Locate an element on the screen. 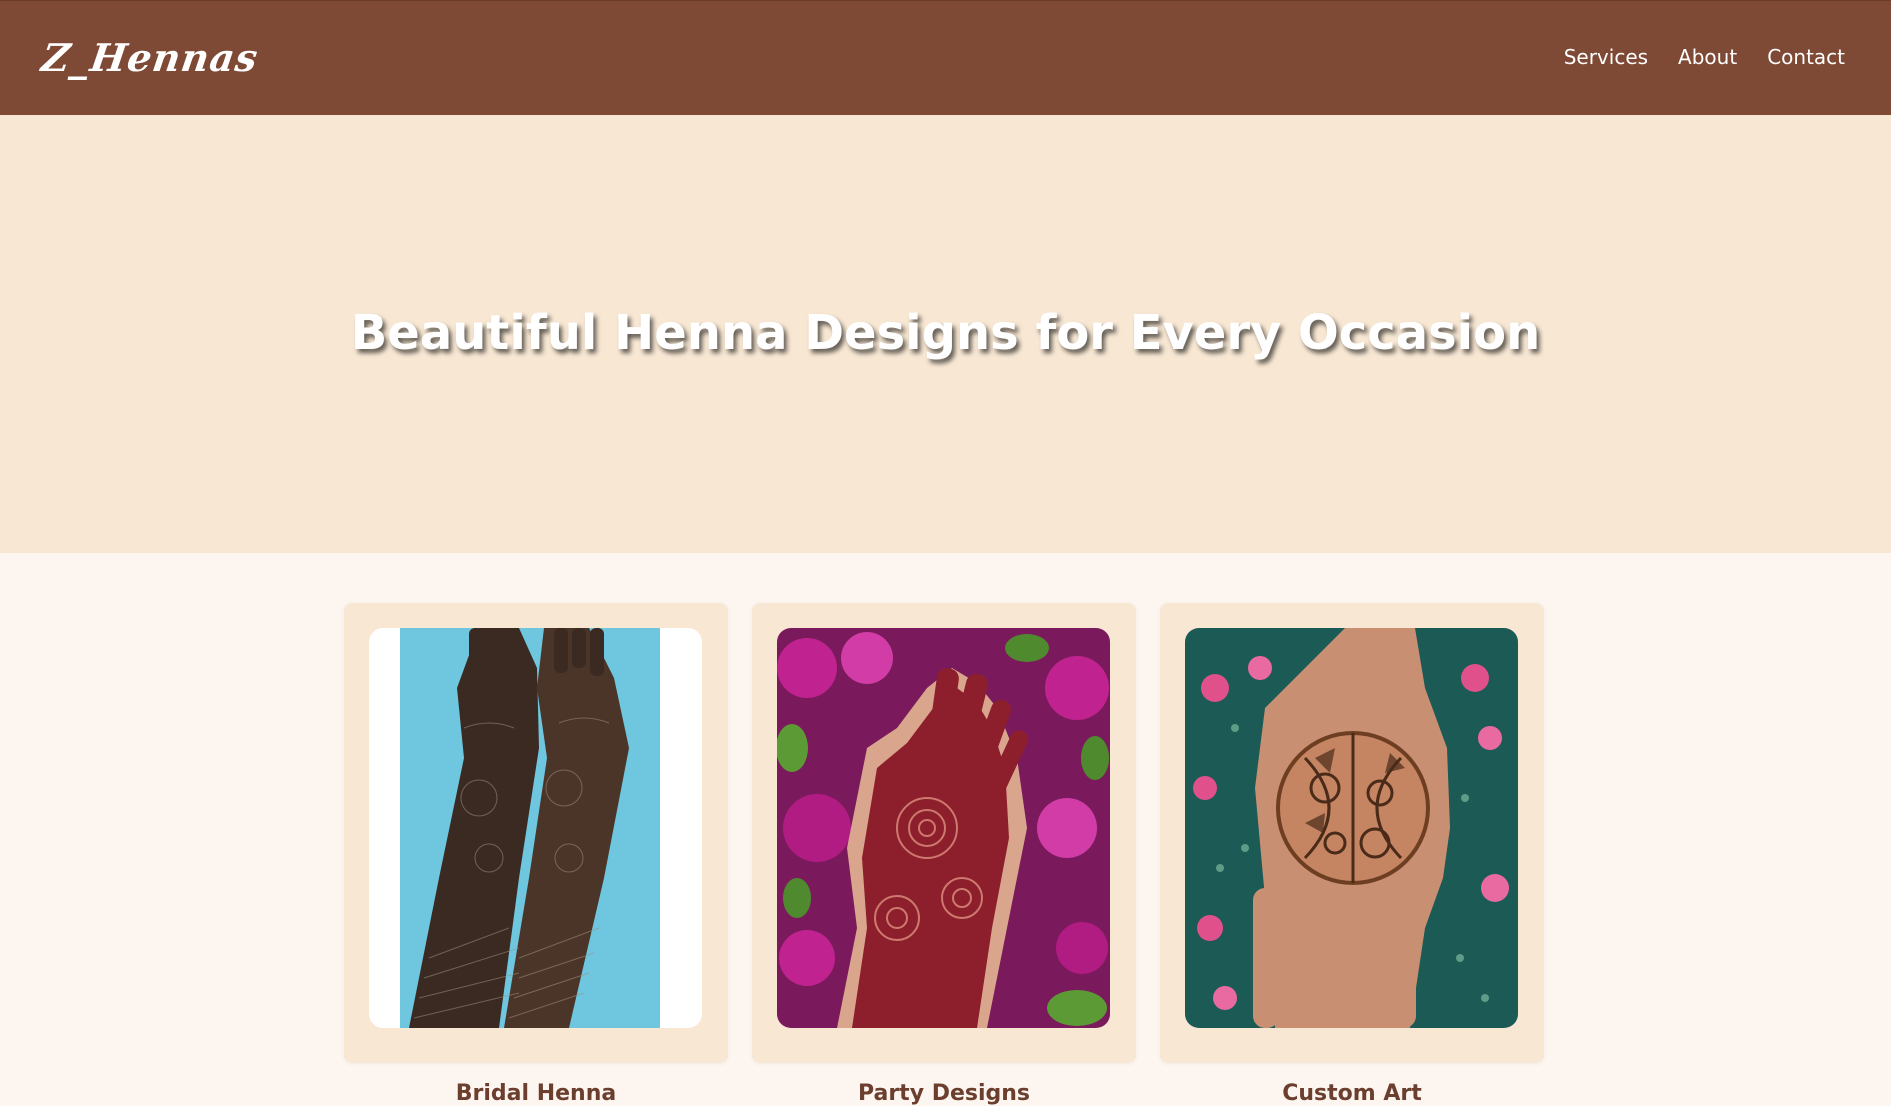  card-title-bridal: Bridal Henna is located at coordinates (536, 1093).